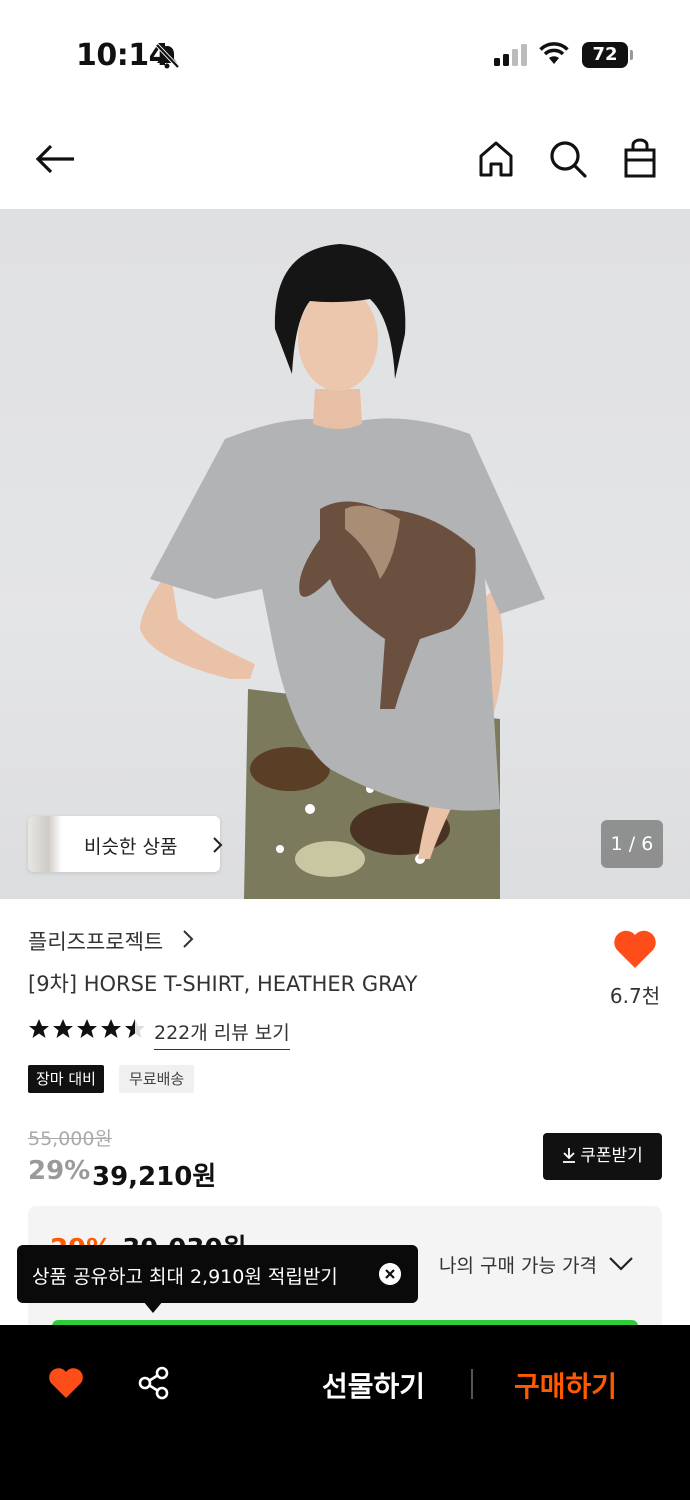 This screenshot has width=690, height=1500. Describe the element at coordinates (95, 941) in the screenshot. I see `brand-link: 플리즈프로젝트` at that location.